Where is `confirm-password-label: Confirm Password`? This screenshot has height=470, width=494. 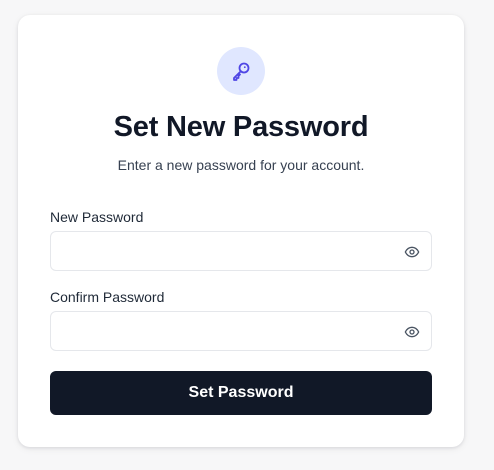
confirm-password-label: Confirm Password is located at coordinates (107, 297).